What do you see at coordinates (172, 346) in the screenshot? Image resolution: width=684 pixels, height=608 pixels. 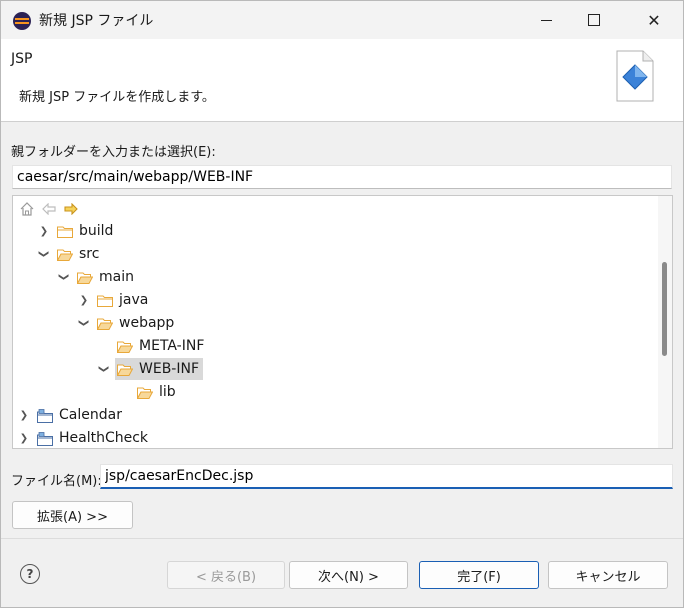 I see `tree-item-label: META-INF` at bounding box center [172, 346].